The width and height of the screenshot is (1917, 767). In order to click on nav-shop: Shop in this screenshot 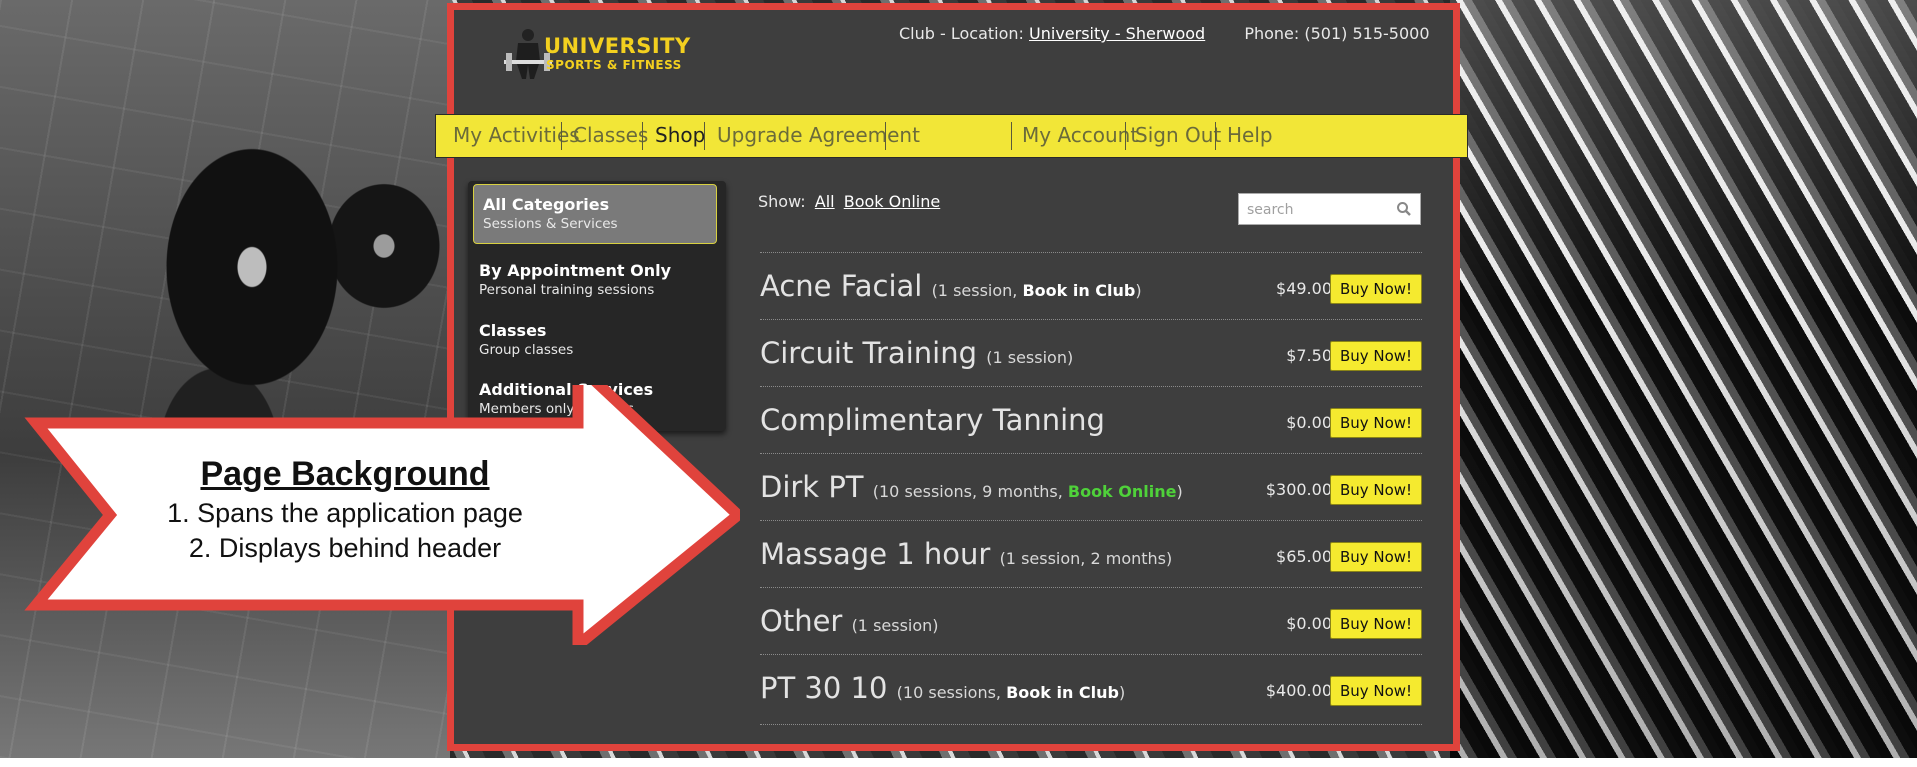, I will do `click(680, 135)`.